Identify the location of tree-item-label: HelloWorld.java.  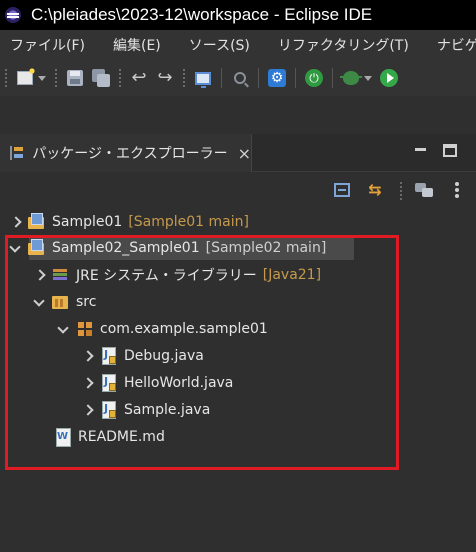
(179, 383).